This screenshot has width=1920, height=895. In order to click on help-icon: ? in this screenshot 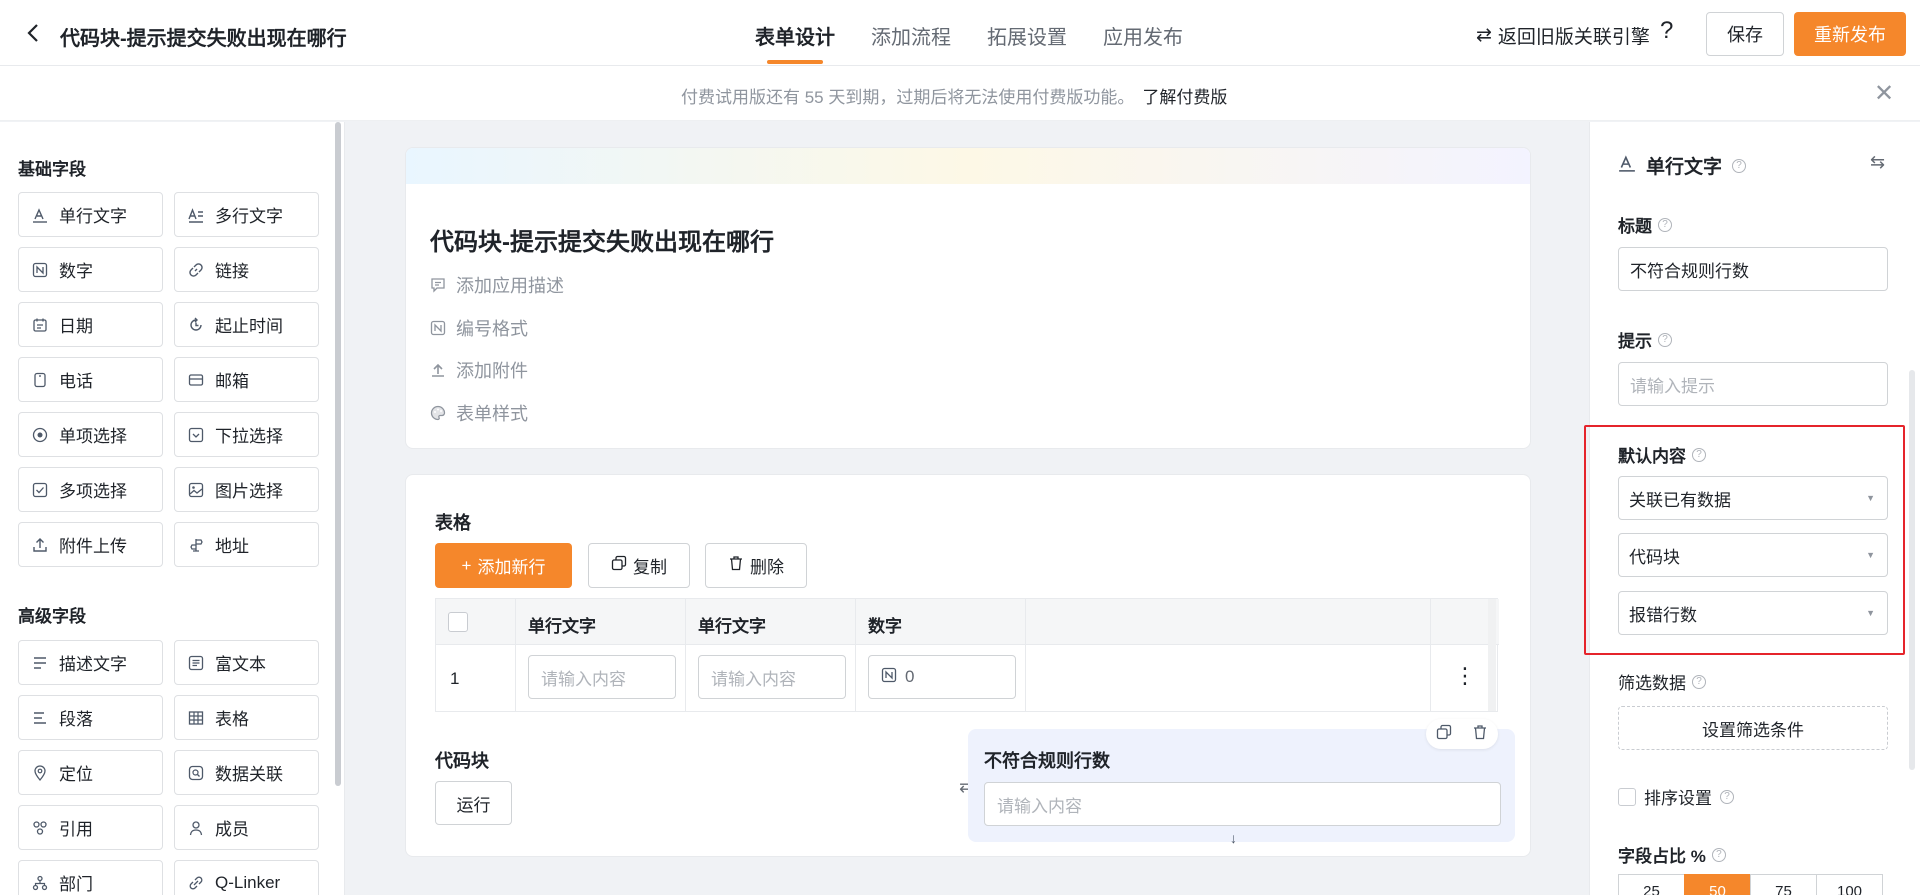, I will do `click(1666, 31)`.